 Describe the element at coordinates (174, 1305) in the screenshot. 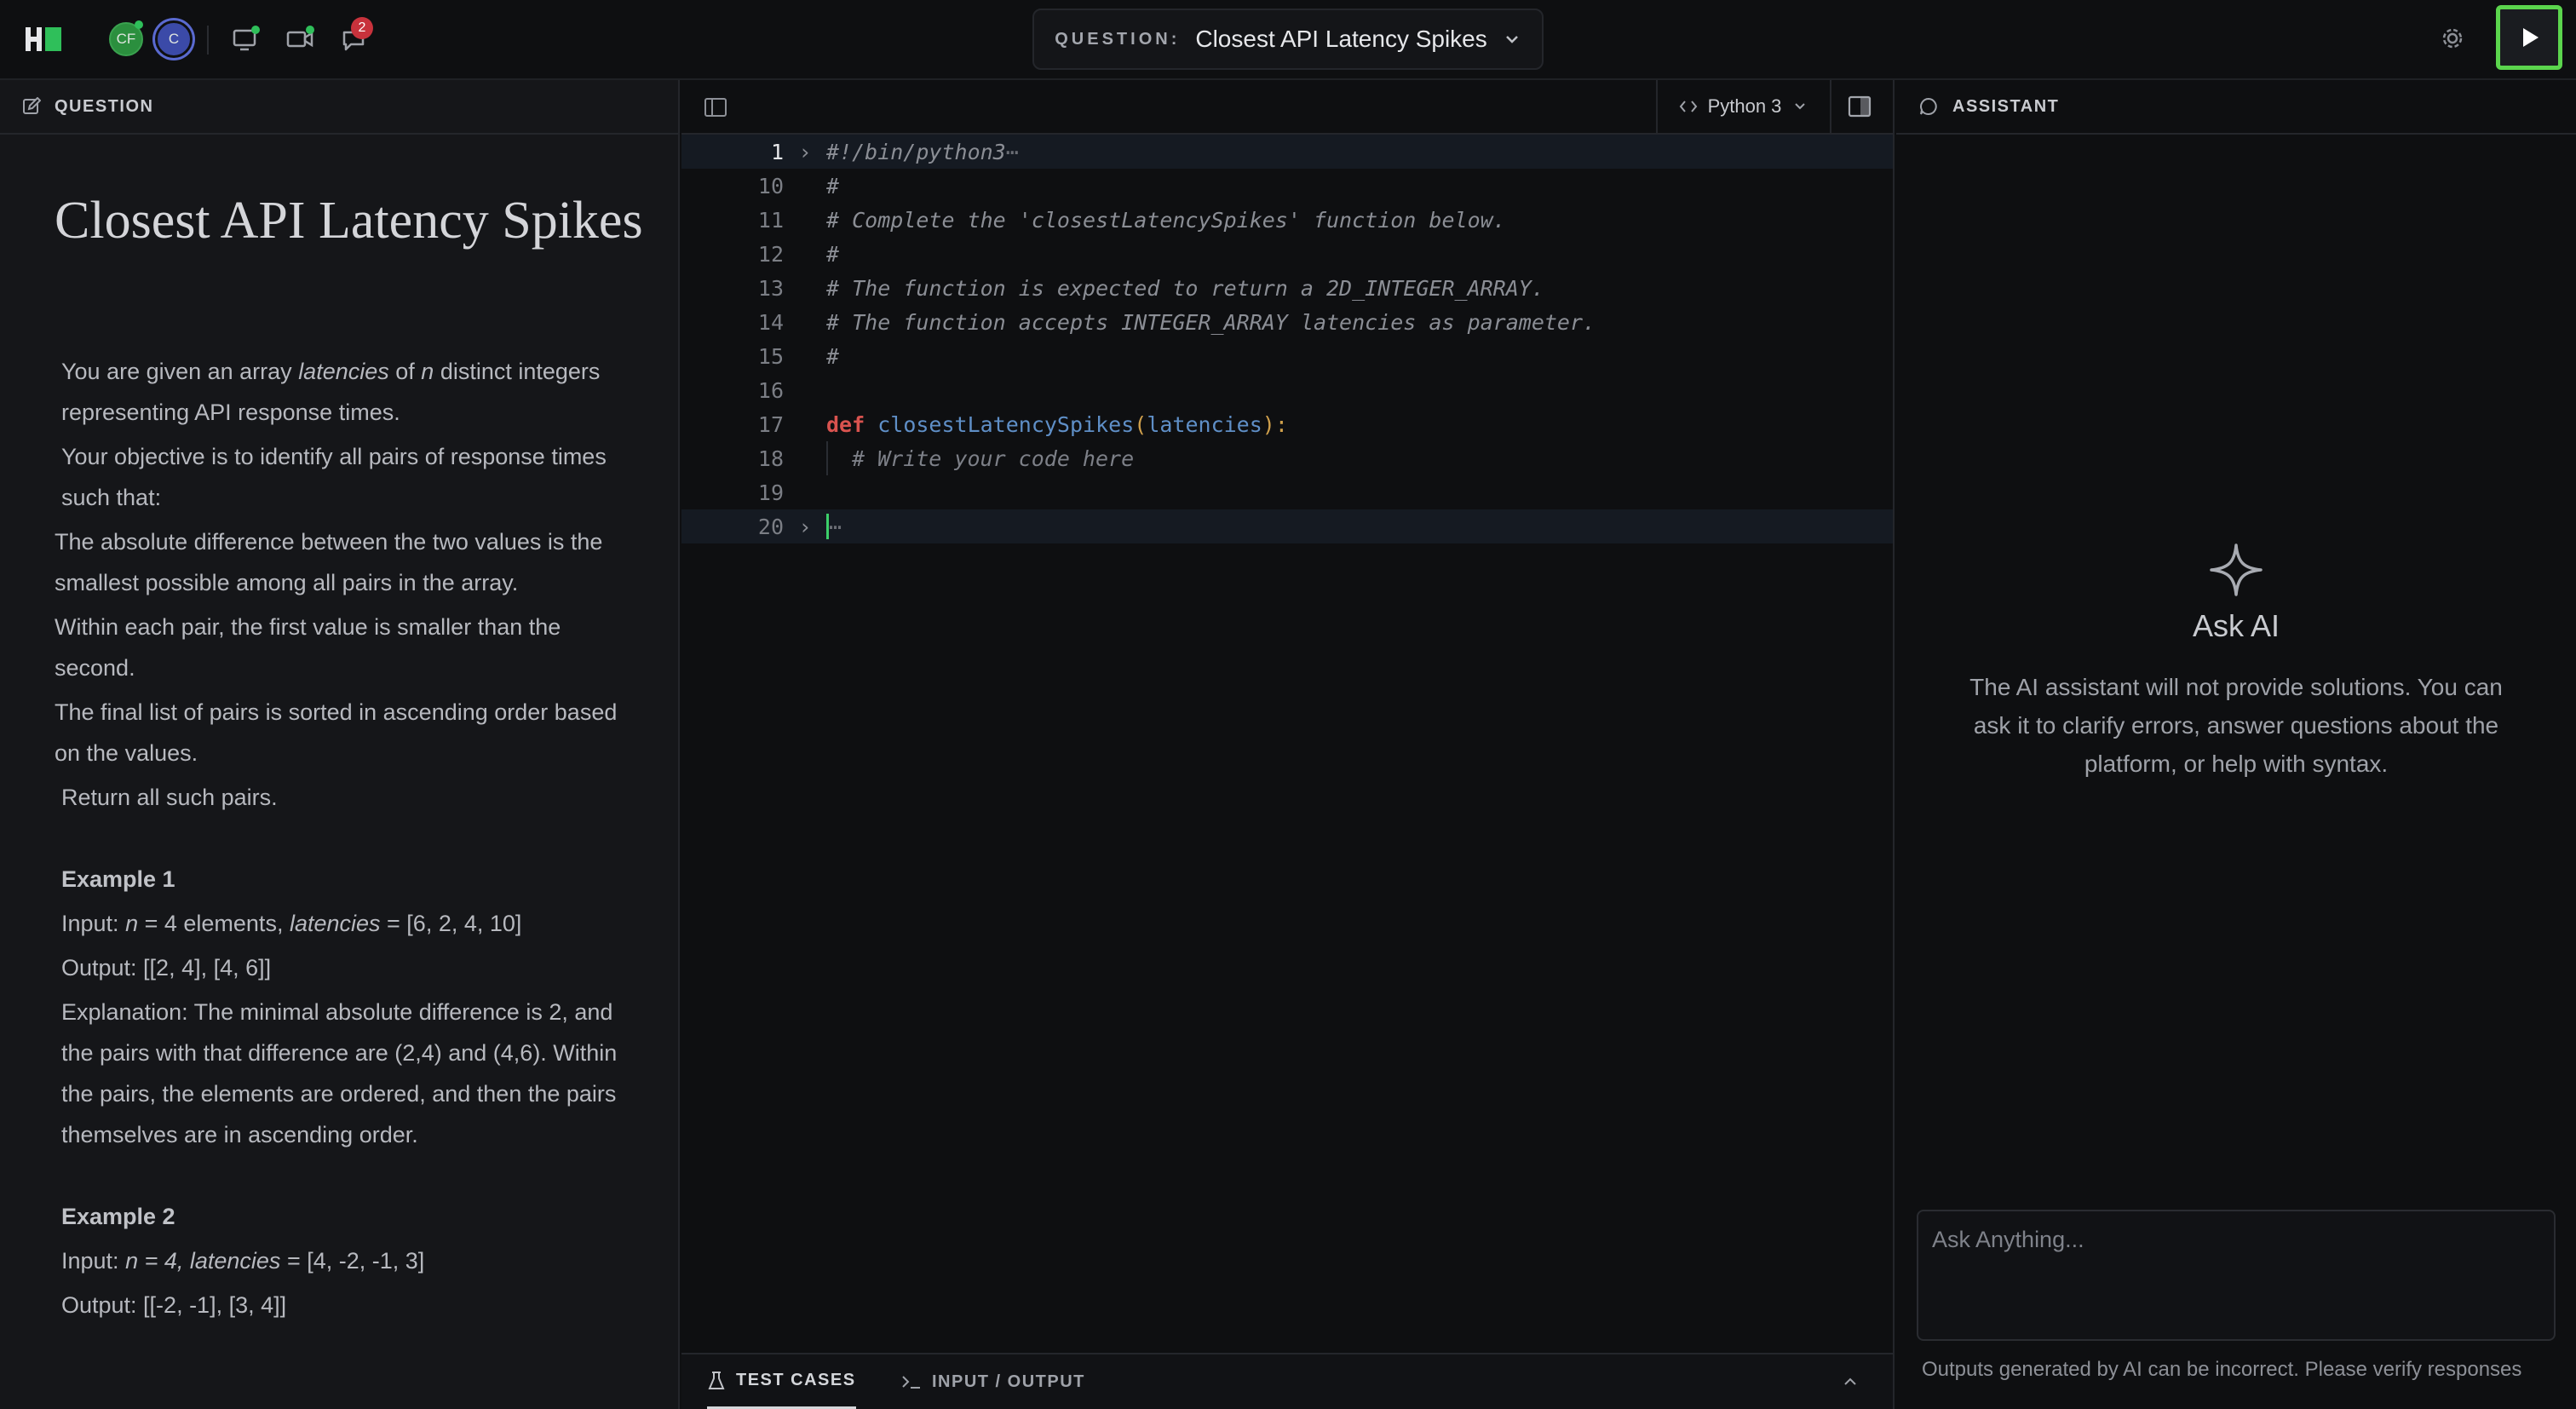

I see `example-output: Output: [[-2, -1], [3, 4]]` at that location.